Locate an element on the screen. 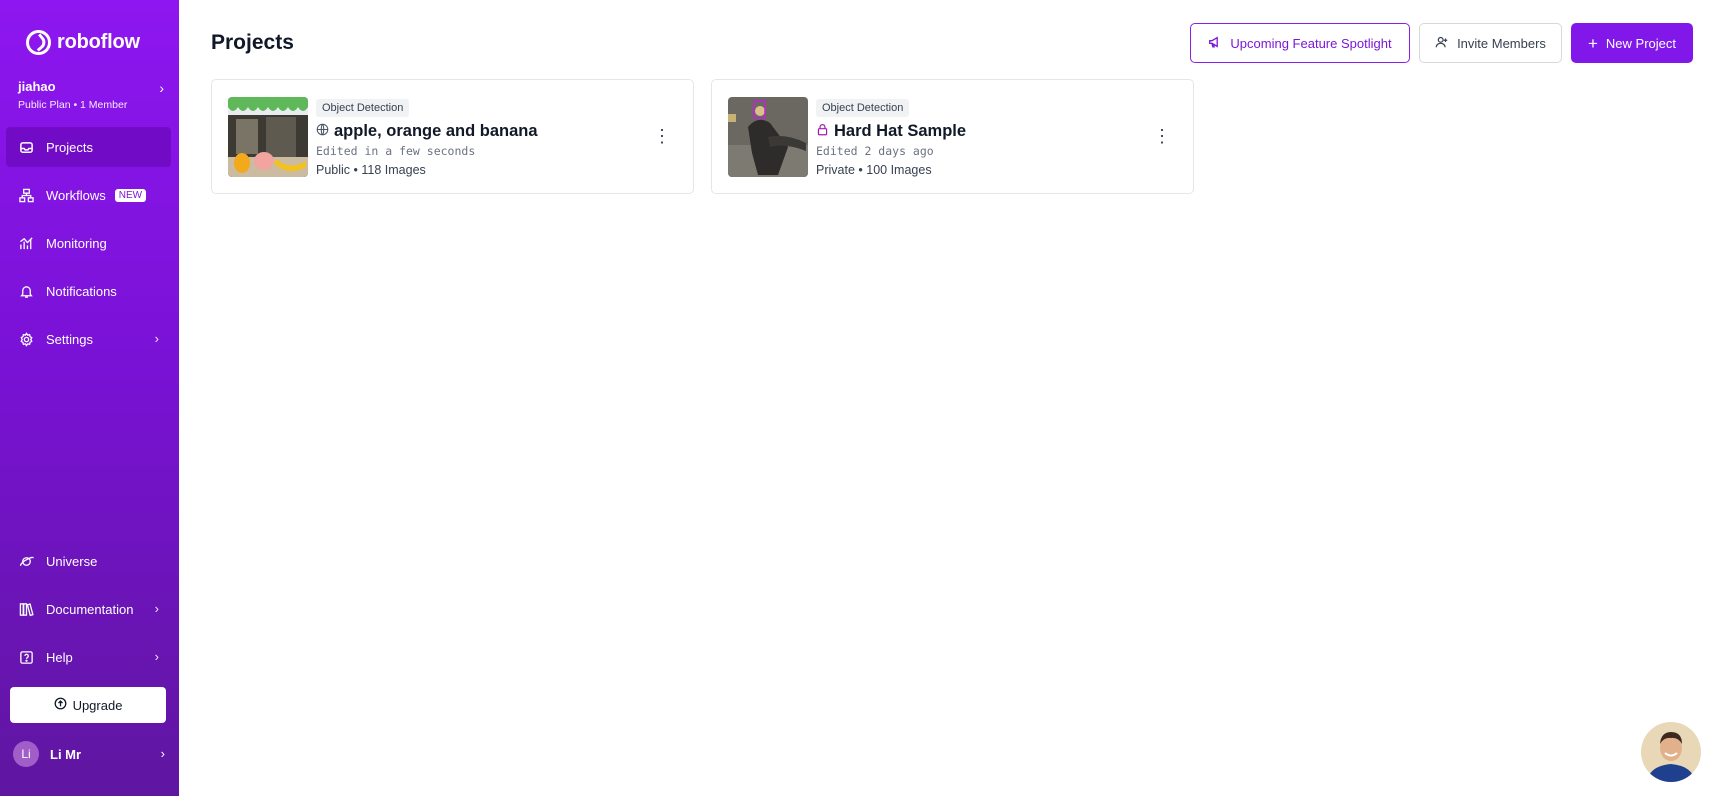 The height and width of the screenshot is (796, 1713). brand-name: roboflow is located at coordinates (98, 42).